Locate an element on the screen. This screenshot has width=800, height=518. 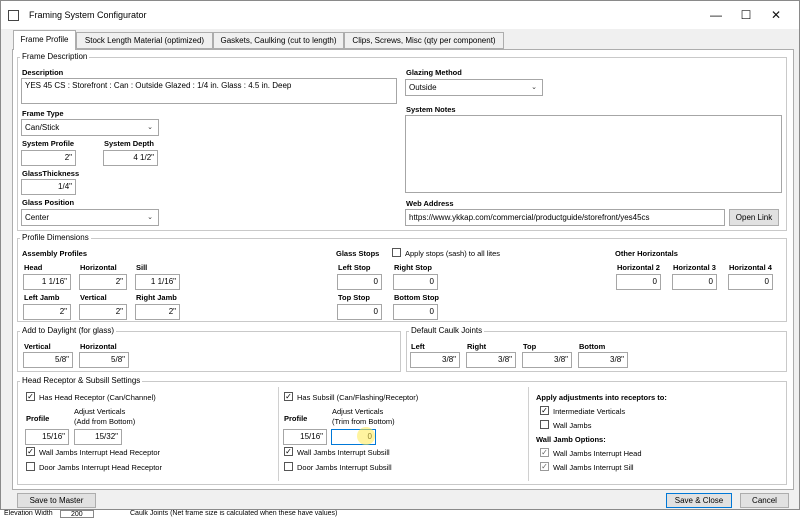
open-link-button: Open Link is located at coordinates (754, 217).